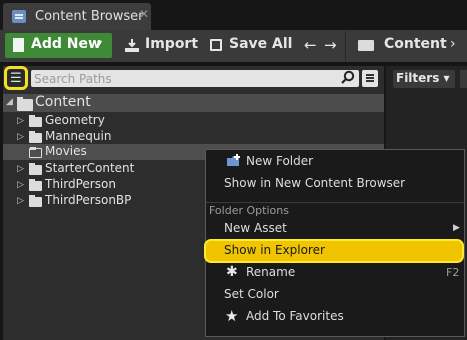  Describe the element at coordinates (335, 229) in the screenshot. I see `menu-item-new-asset: New Asset ▶` at that location.